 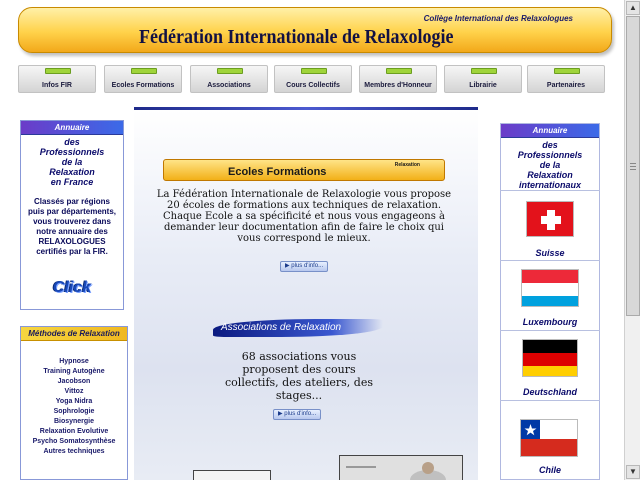 I want to click on nav-label: Ecoles Formations, so click(x=143, y=85).